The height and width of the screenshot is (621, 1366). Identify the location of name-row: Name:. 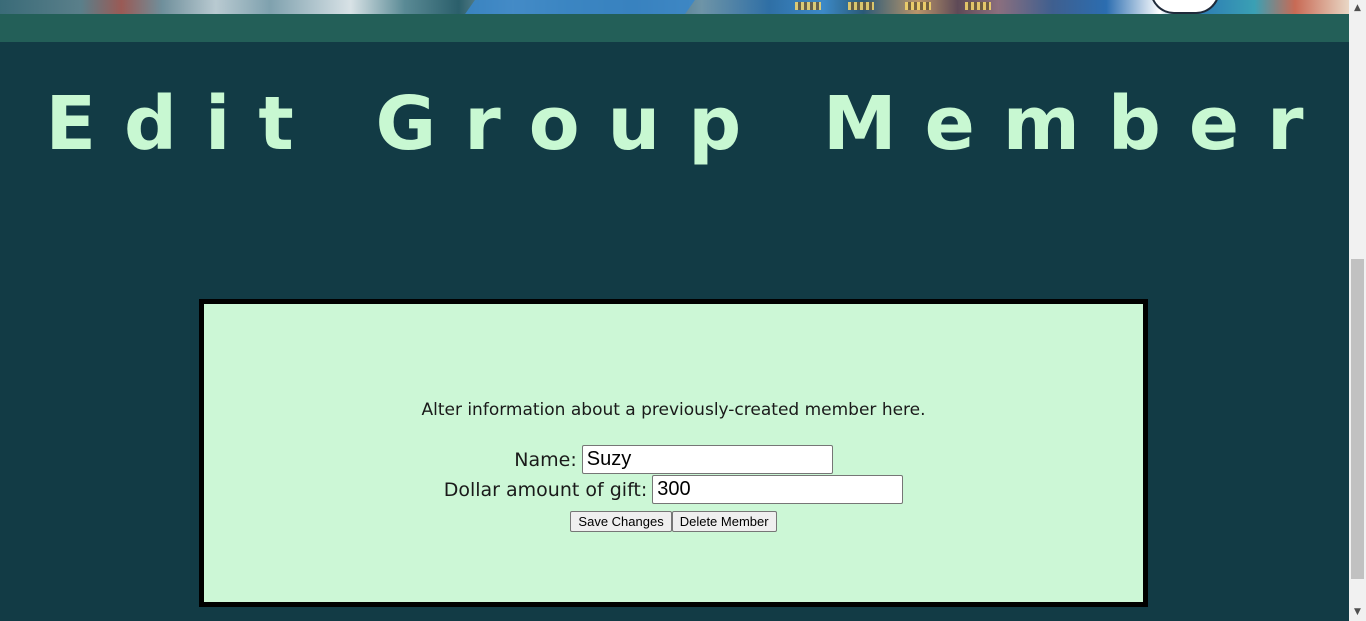
(673, 459).